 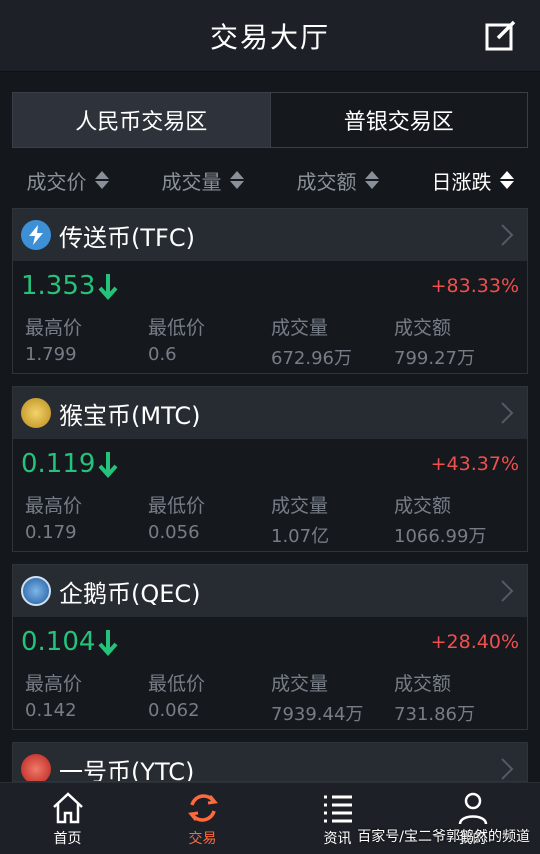 What do you see at coordinates (36, 591) in the screenshot?
I see `penguin-coin-icon` at bounding box center [36, 591].